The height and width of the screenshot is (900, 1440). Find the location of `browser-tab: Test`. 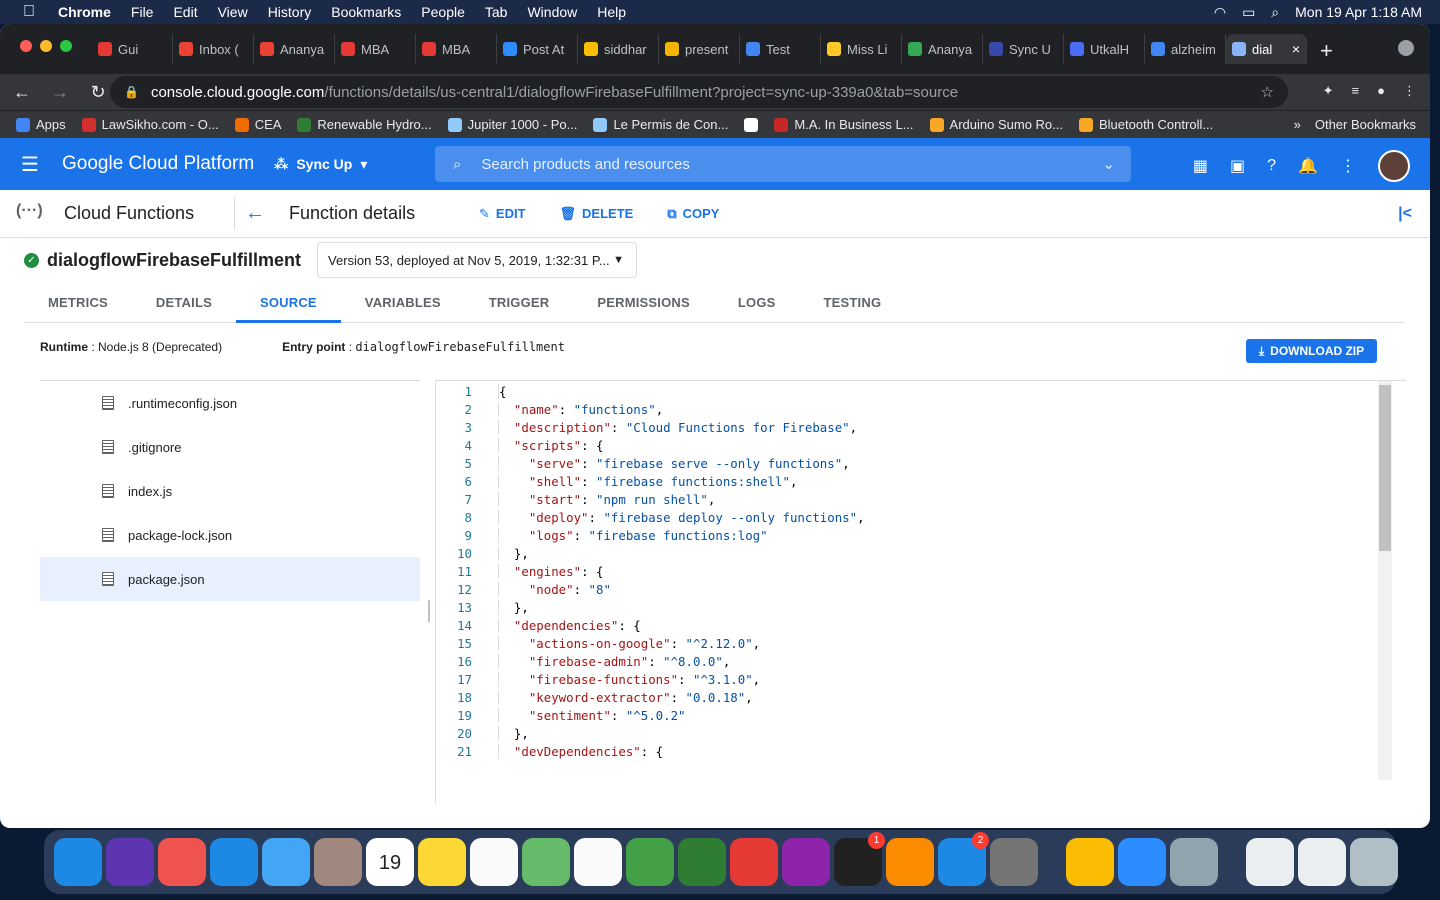

browser-tab: Test is located at coordinates (780, 49).